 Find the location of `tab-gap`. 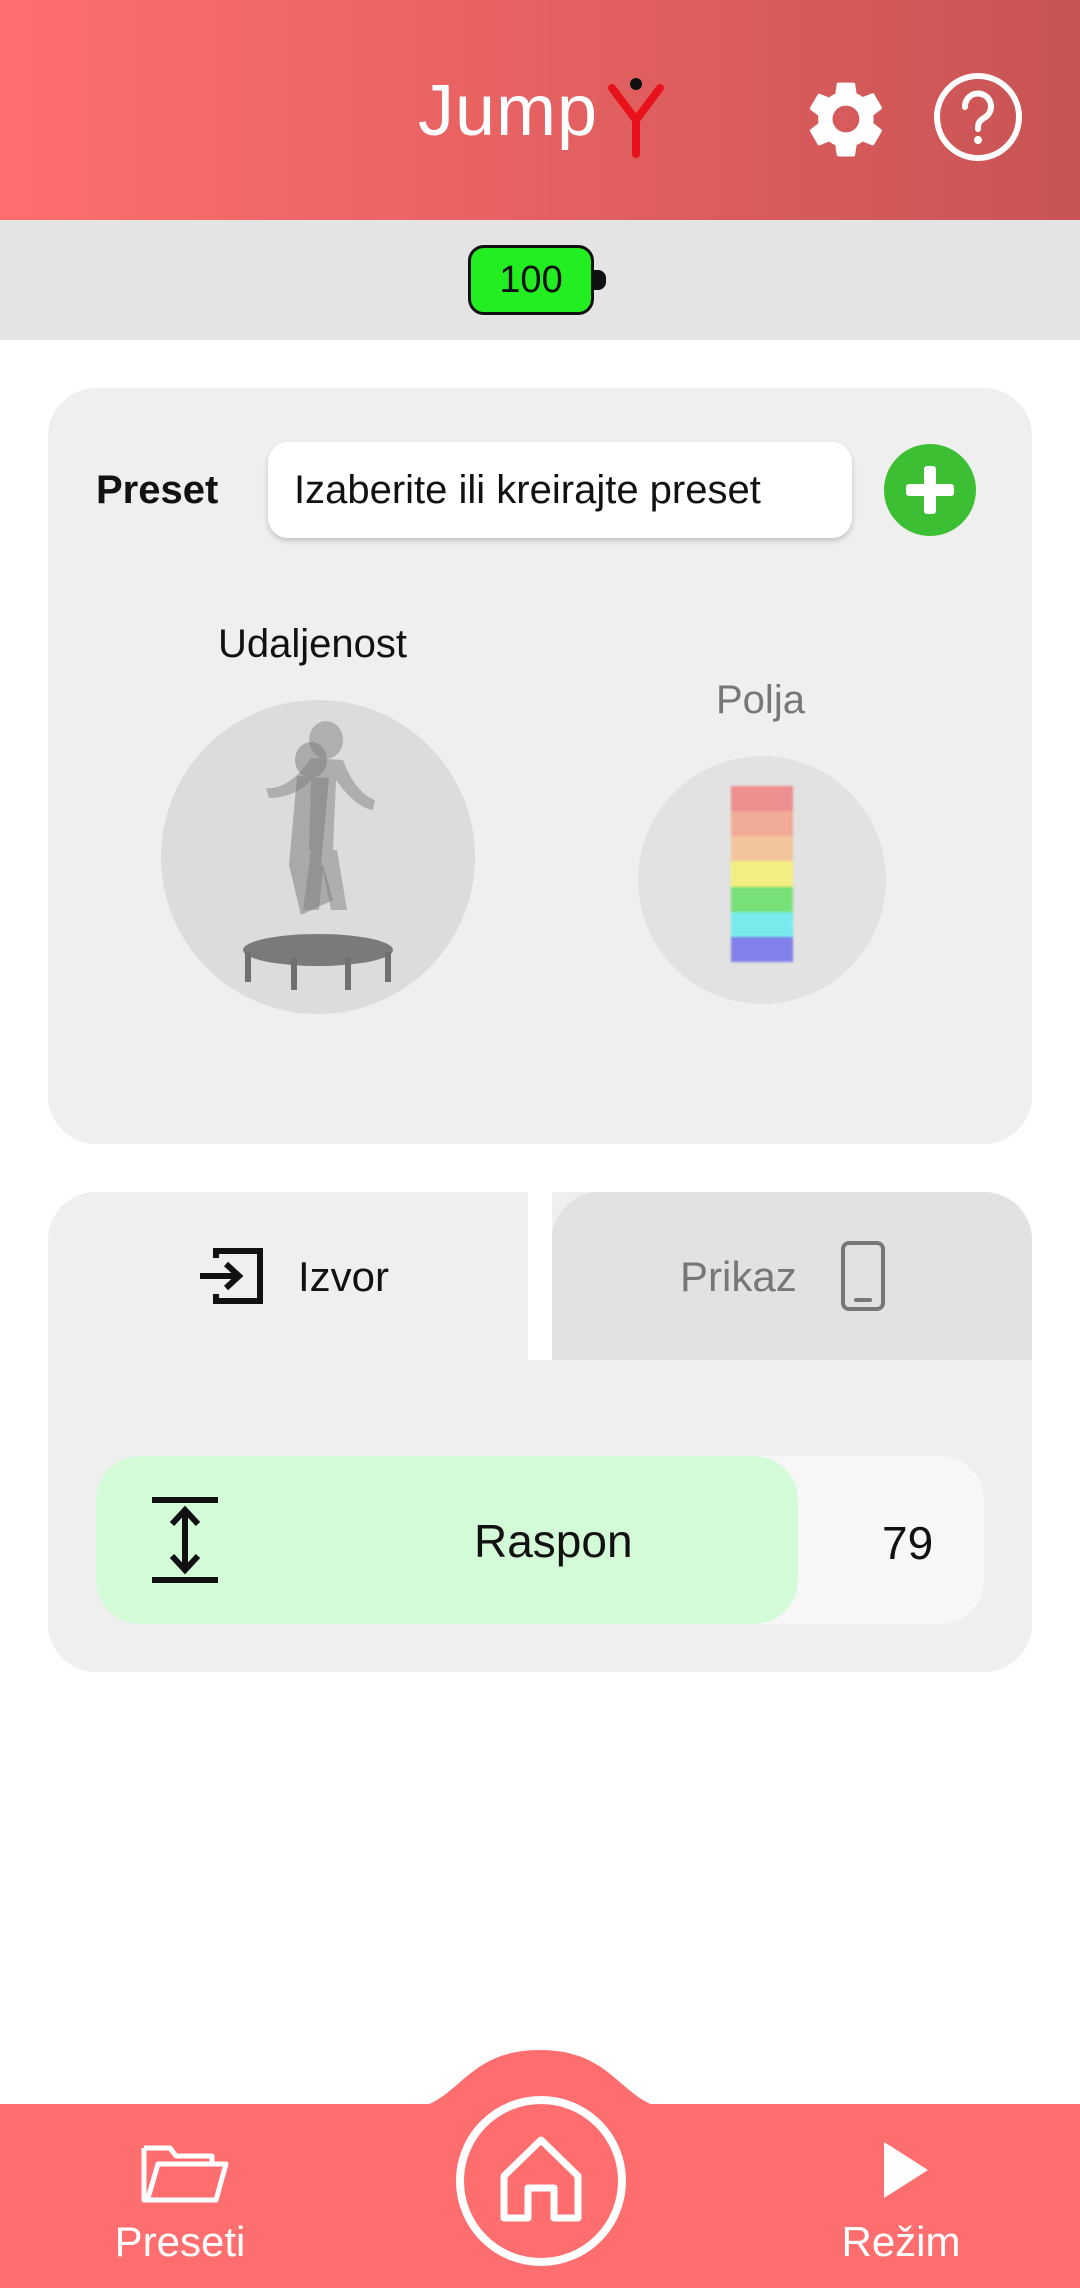

tab-gap is located at coordinates (540, 1276).